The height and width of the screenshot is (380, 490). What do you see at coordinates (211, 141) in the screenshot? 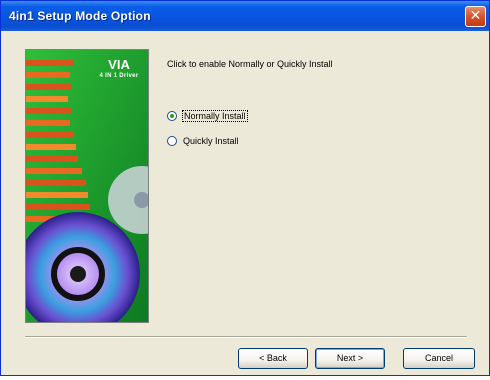
I see `option-label: Quickly Install` at bounding box center [211, 141].